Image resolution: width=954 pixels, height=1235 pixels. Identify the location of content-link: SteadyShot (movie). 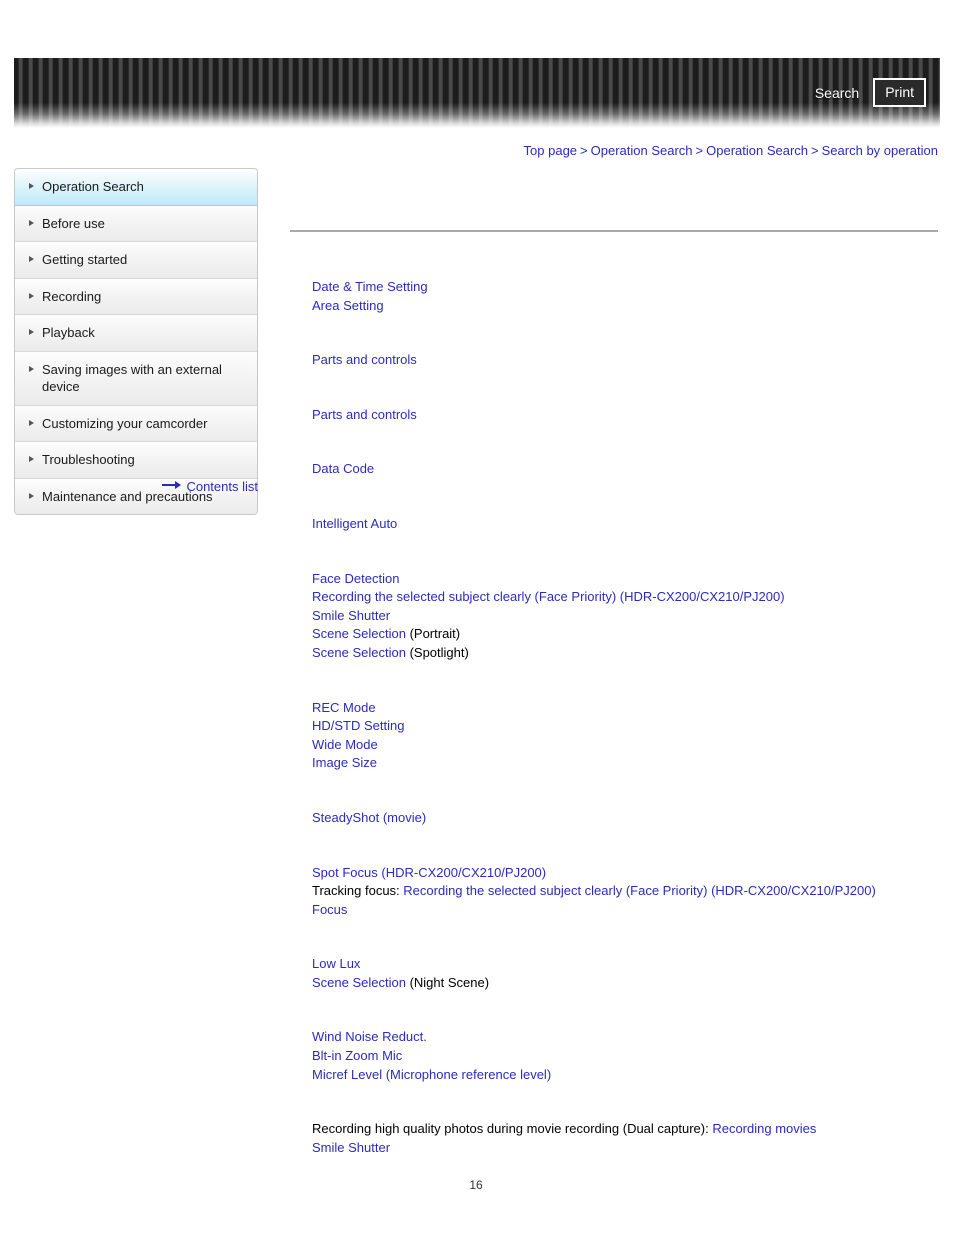
(369, 817).